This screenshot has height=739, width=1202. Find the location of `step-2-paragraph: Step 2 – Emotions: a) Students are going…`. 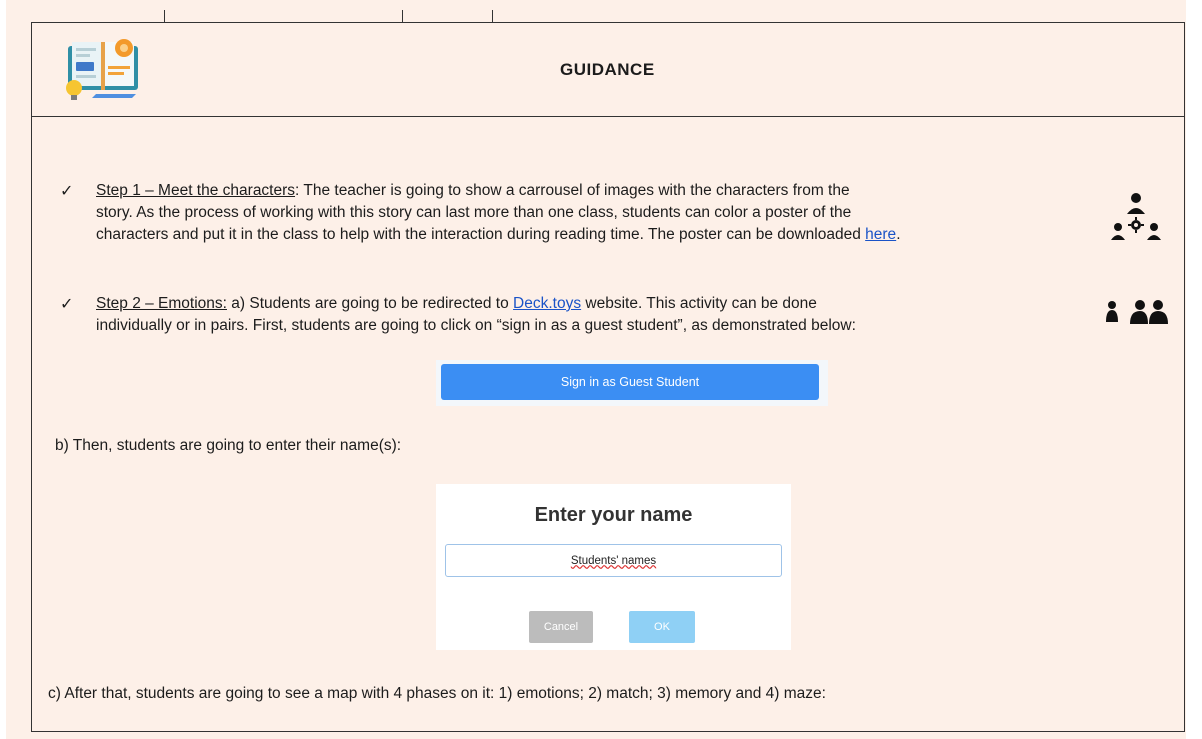

step-2-paragraph: Step 2 – Emotions: a) Students are going… is located at coordinates (476, 314).